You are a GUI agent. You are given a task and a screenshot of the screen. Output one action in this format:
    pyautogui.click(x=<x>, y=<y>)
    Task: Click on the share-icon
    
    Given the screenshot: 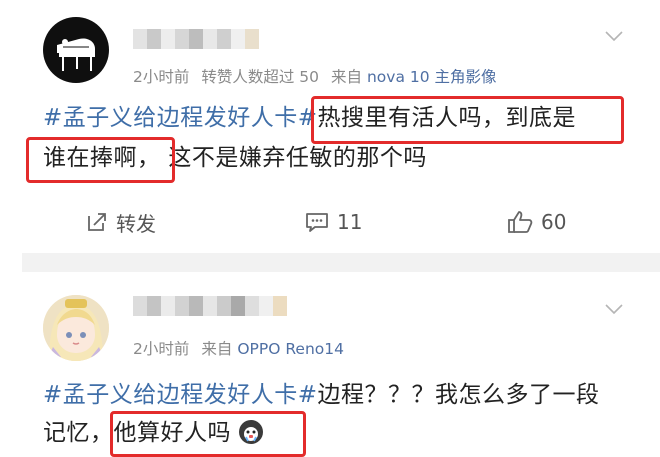 What is the action you would take?
    pyautogui.click(x=97, y=222)
    